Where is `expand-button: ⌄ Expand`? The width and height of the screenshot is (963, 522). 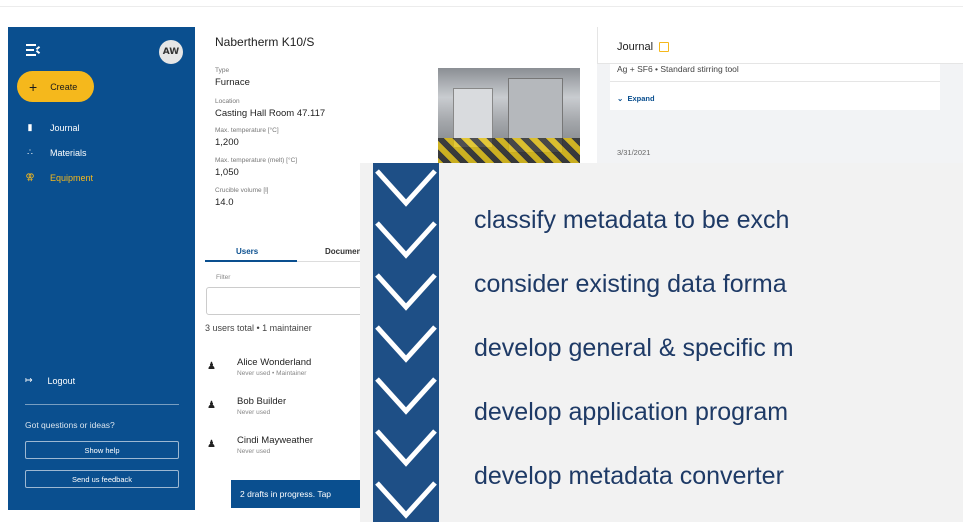
expand-button: ⌄ Expand is located at coordinates (636, 98).